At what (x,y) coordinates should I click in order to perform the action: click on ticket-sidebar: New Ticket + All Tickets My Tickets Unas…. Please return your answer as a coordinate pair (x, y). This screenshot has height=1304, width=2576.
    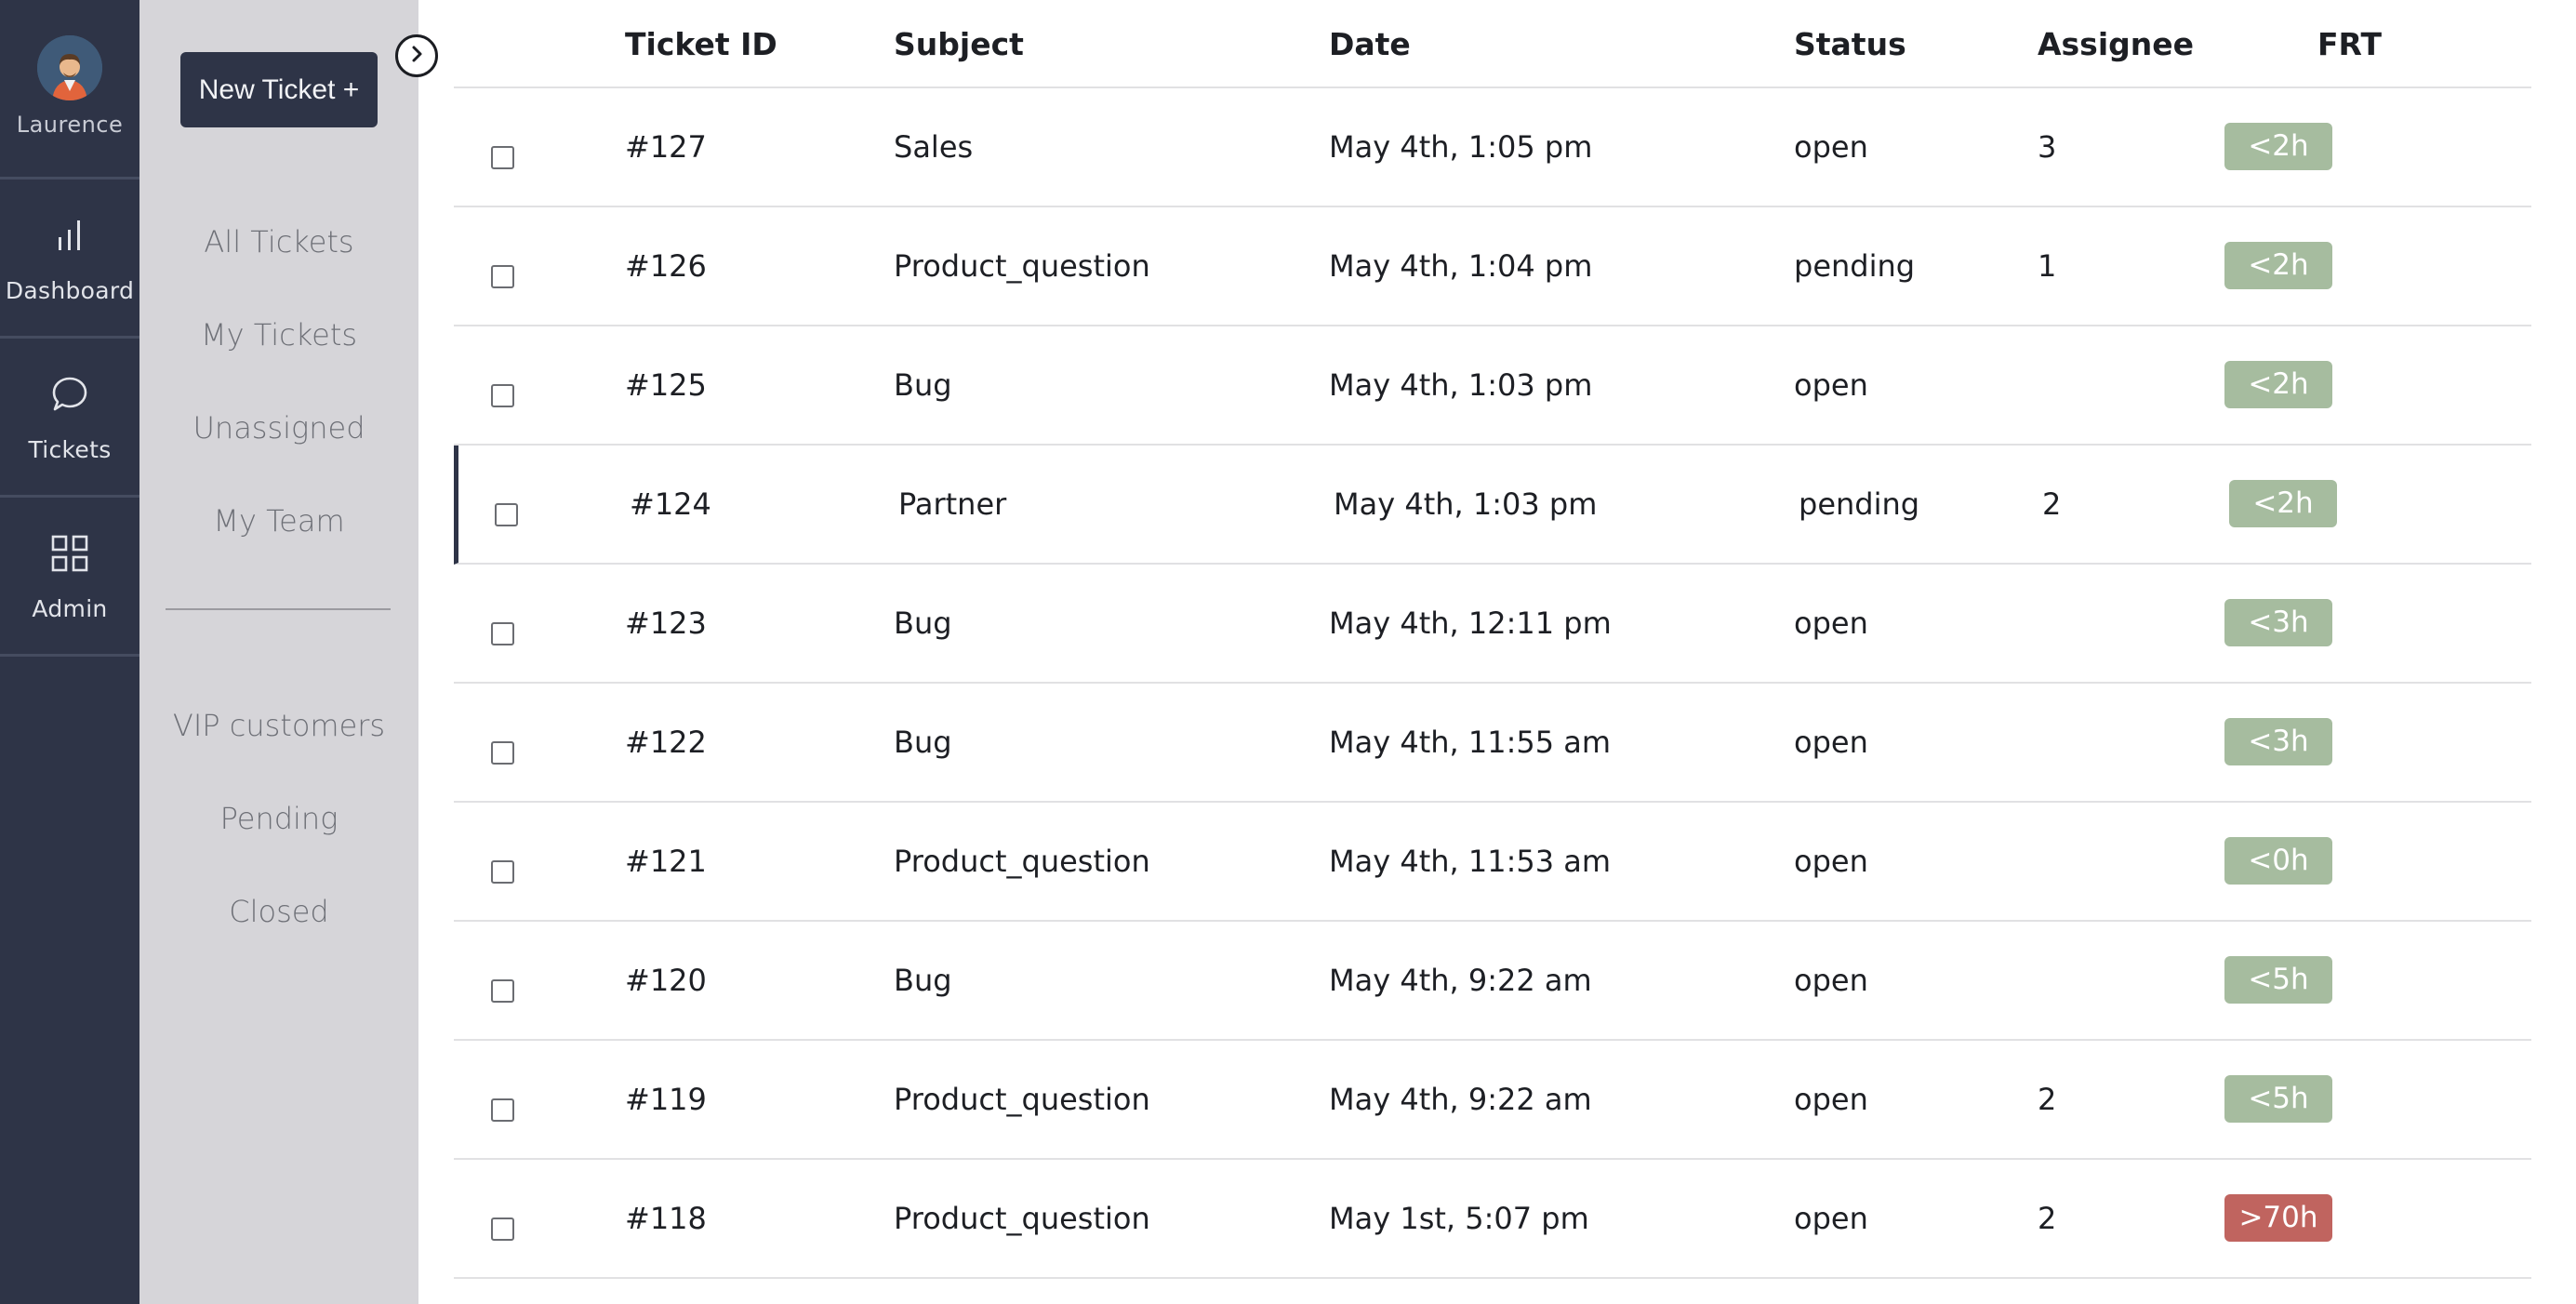
    Looking at the image, I should click on (278, 652).